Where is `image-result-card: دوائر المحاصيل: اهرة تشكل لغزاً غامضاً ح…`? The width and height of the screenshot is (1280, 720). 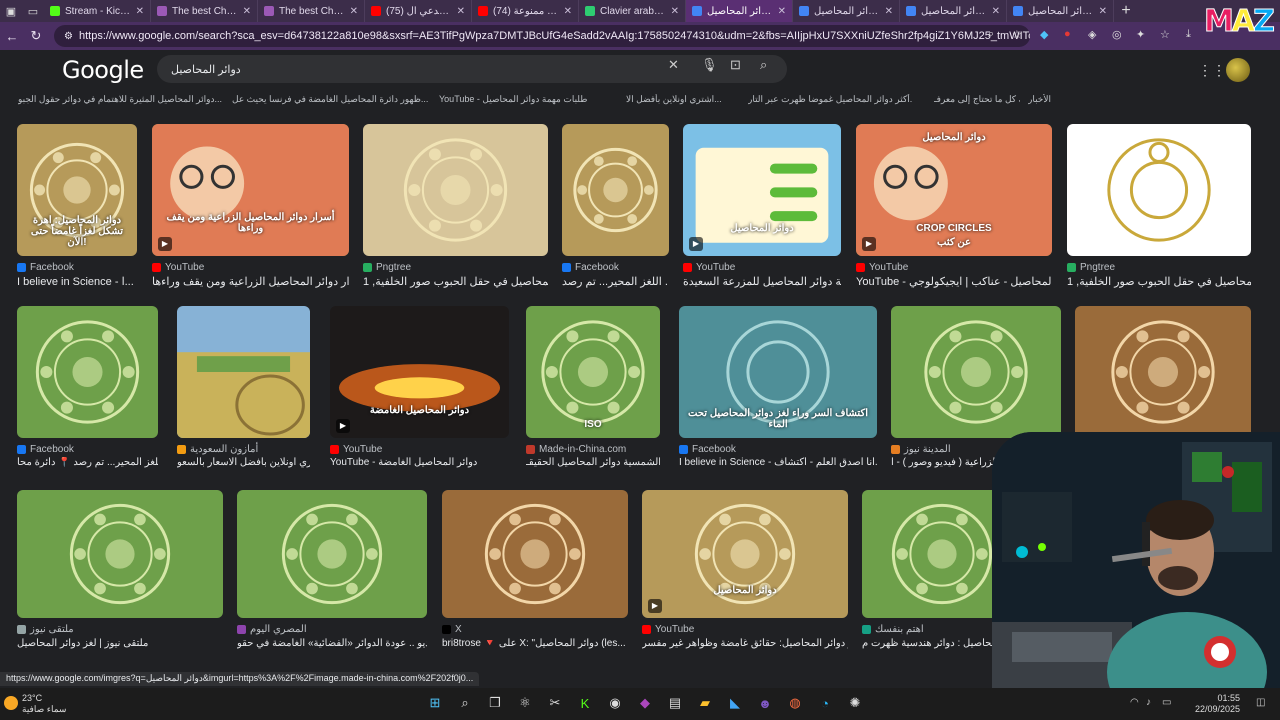 image-result-card: دوائر المحاصيل: اهرة تشكل لغزاً غامضاً ح… is located at coordinates (77, 206).